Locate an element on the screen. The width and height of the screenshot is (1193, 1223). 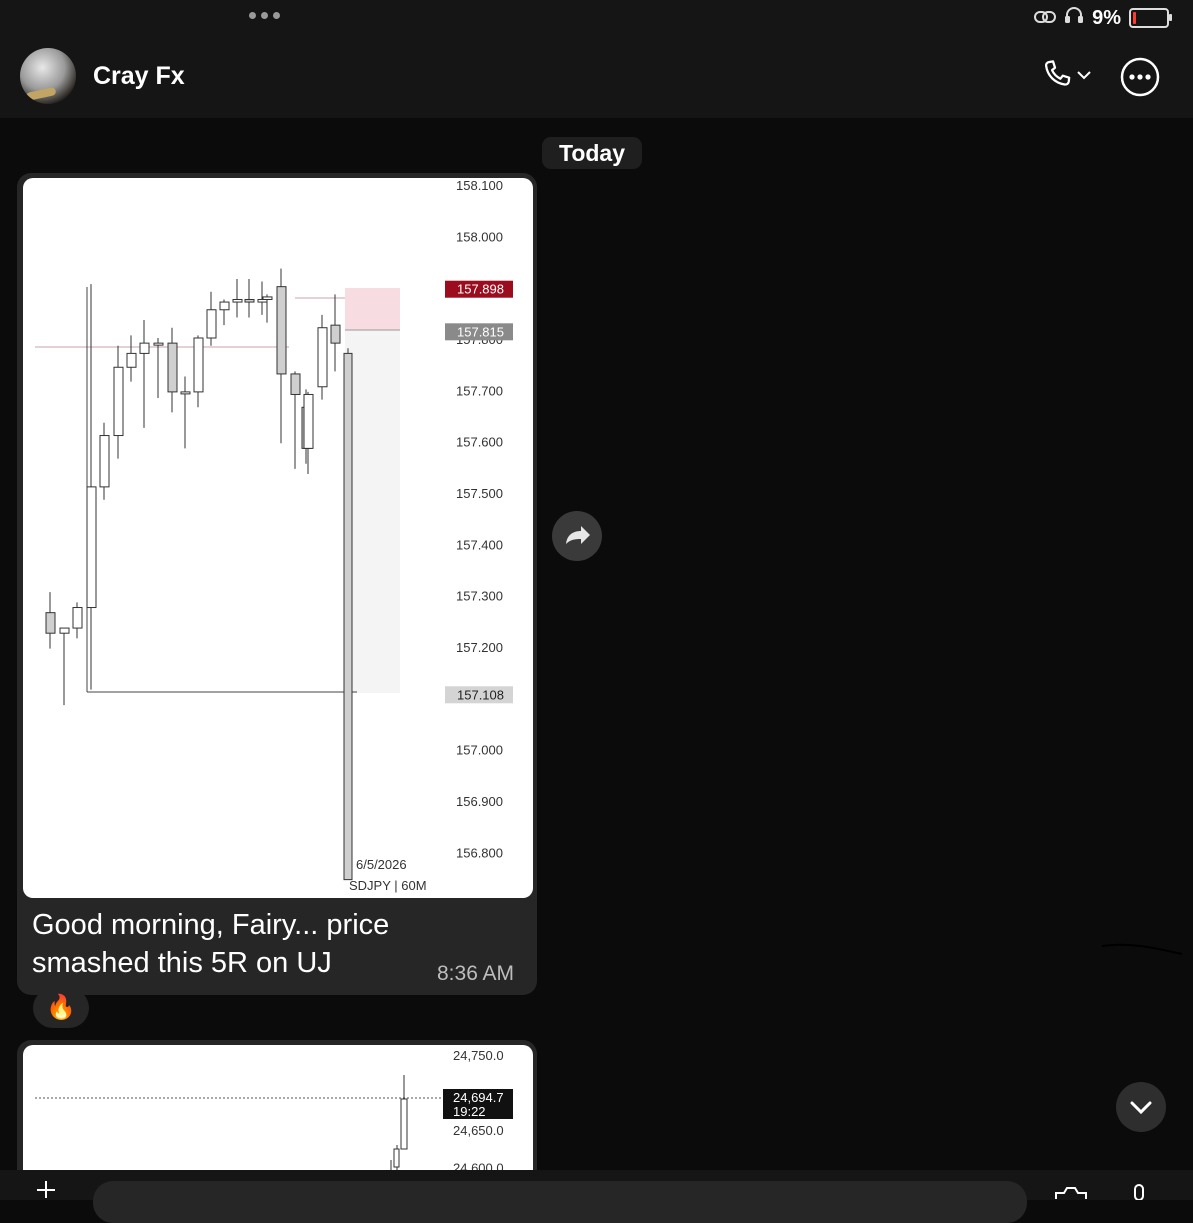
price-label: 157.898 is located at coordinates (480, 289).